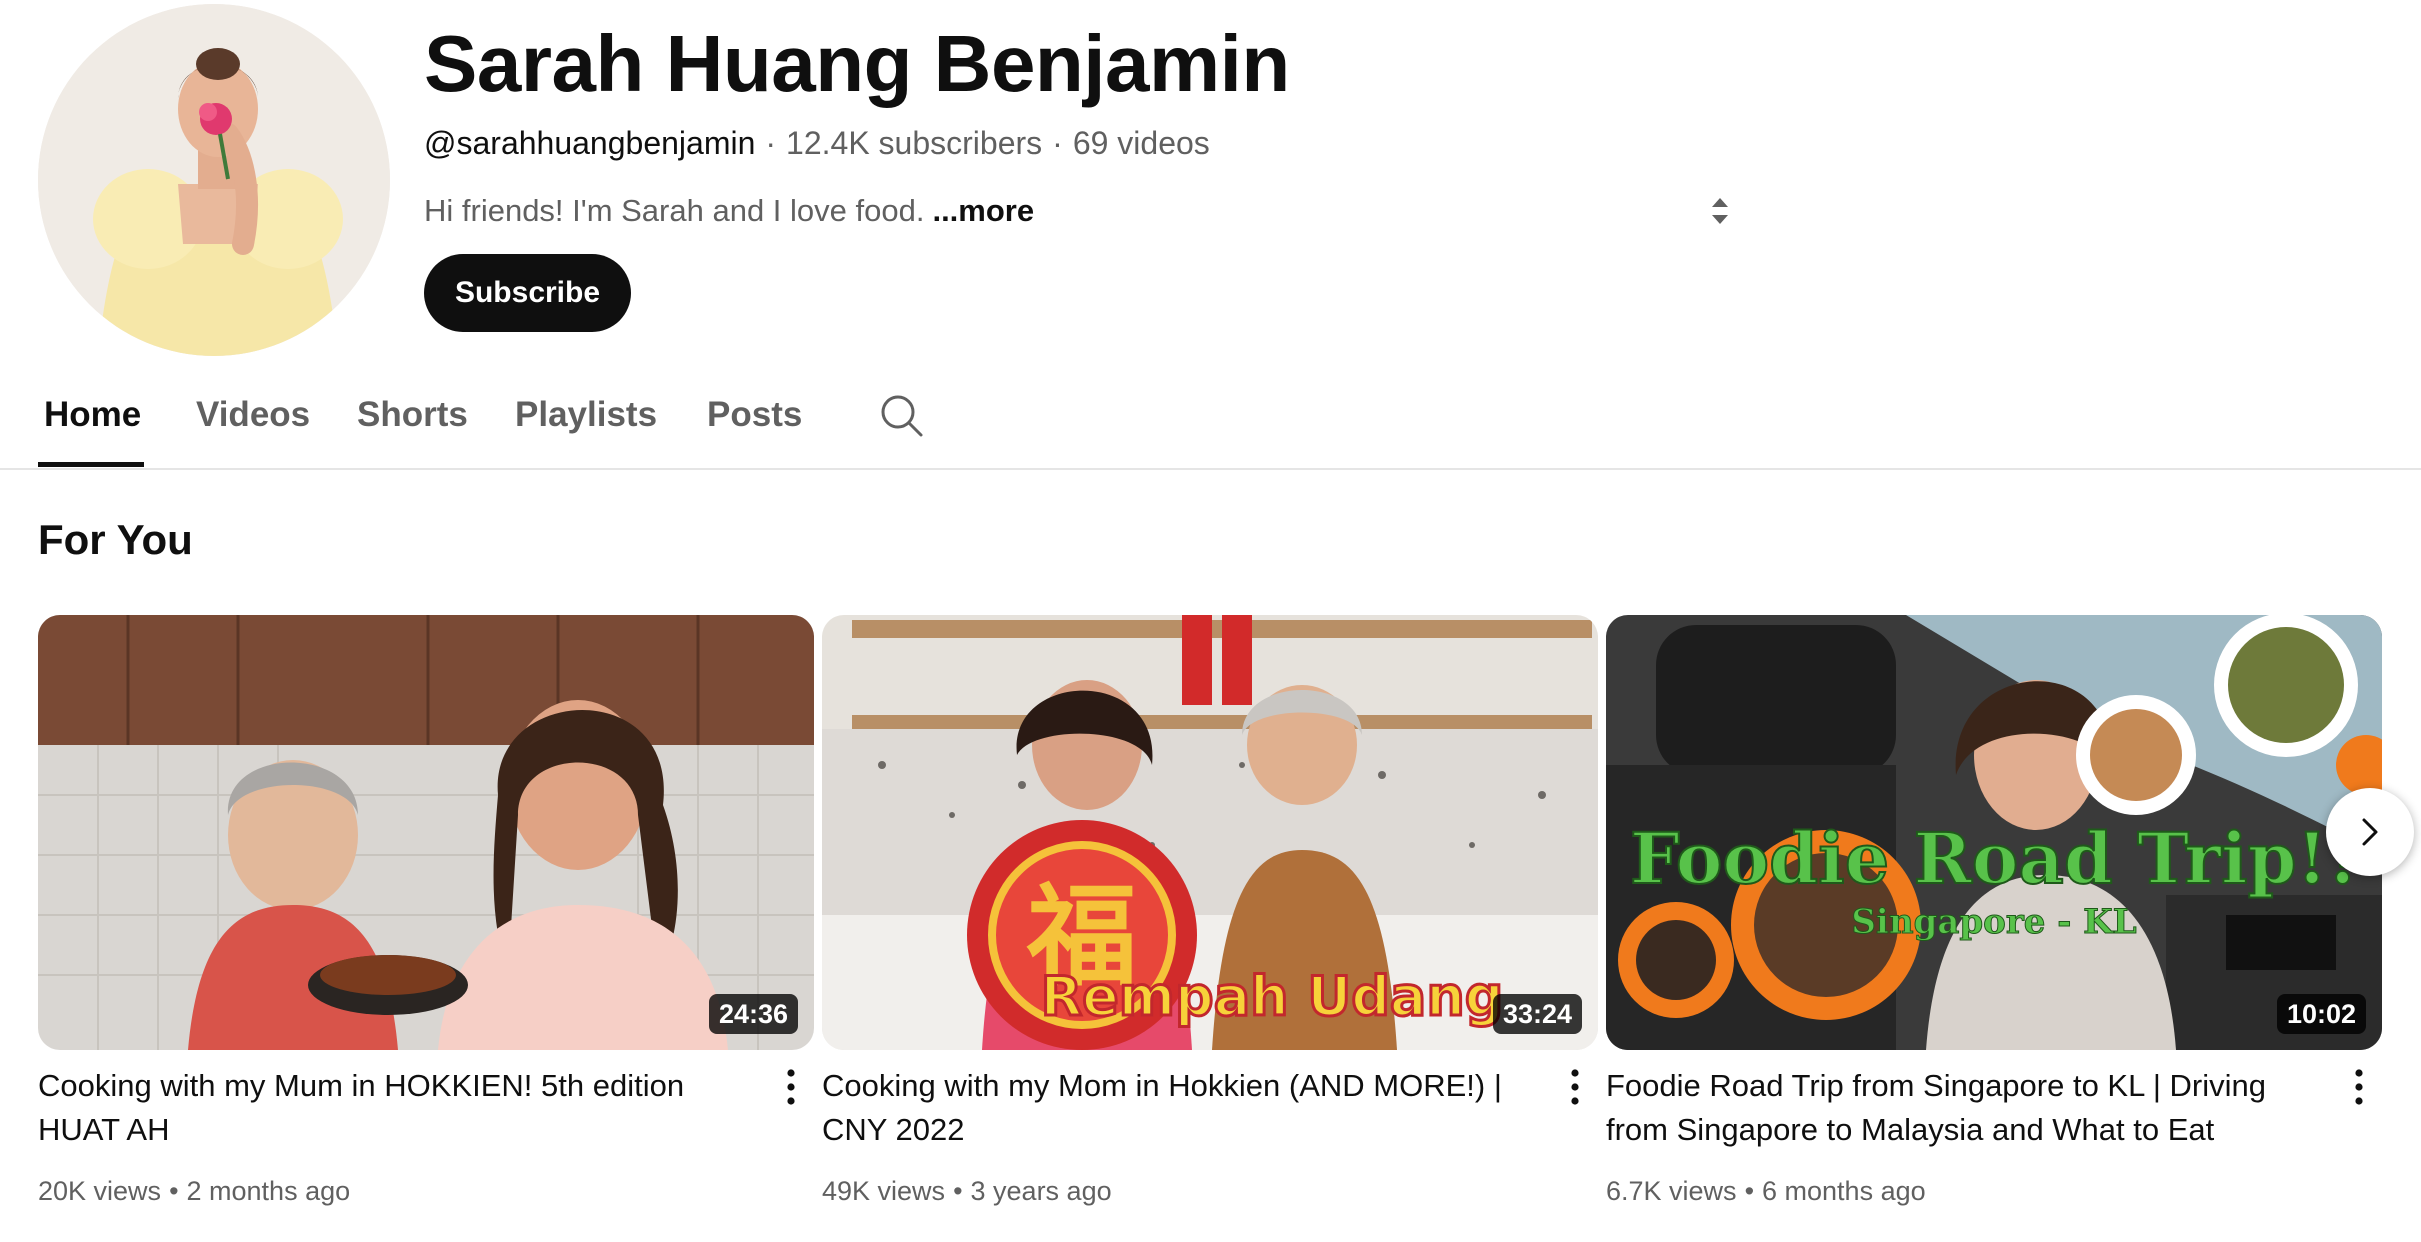 This screenshot has height=1242, width=2421. What do you see at coordinates (590, 143) in the screenshot?
I see `channel-handle: @sarahhuangbenjamin` at bounding box center [590, 143].